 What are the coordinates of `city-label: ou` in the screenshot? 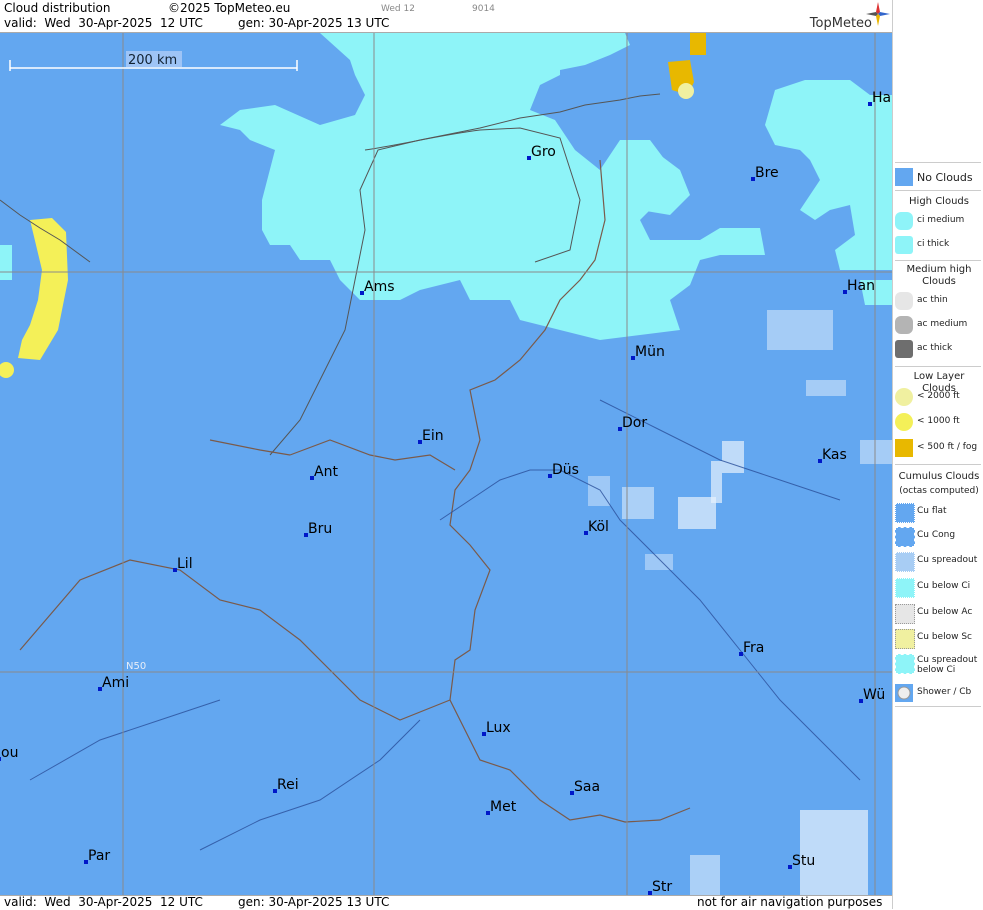 It's located at (9, 753).